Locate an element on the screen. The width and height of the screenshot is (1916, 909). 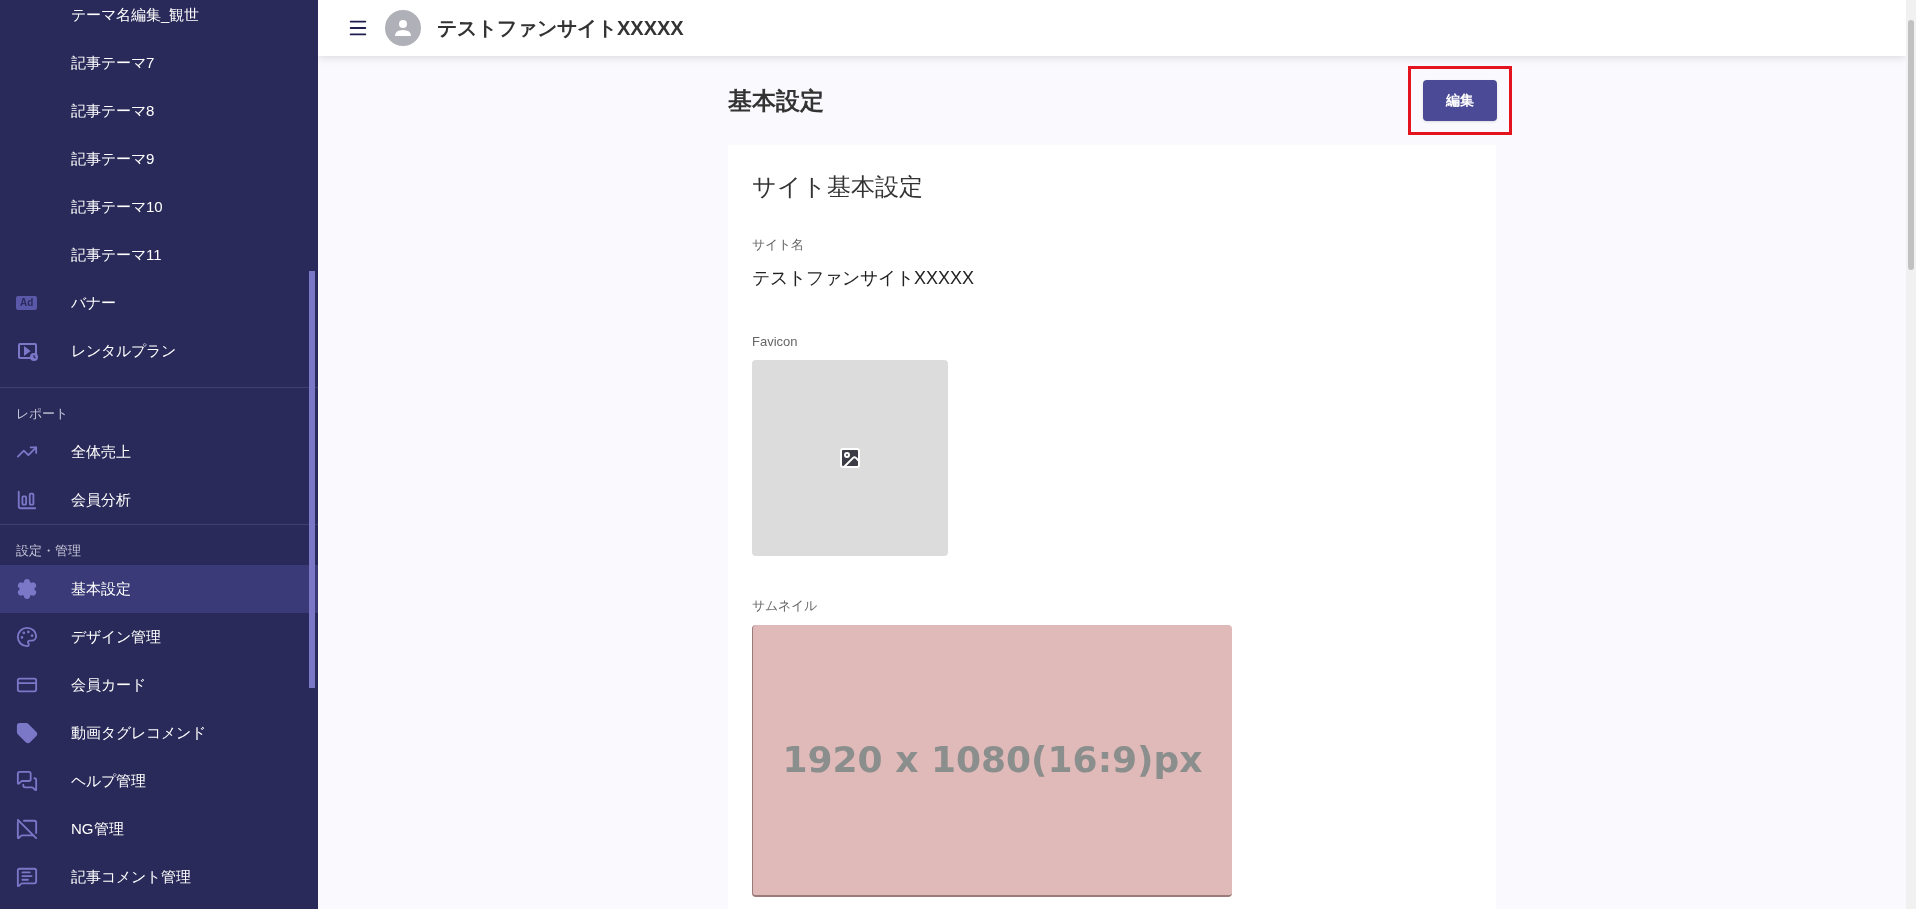
card-title: サイト基本設定 is located at coordinates (838, 187).